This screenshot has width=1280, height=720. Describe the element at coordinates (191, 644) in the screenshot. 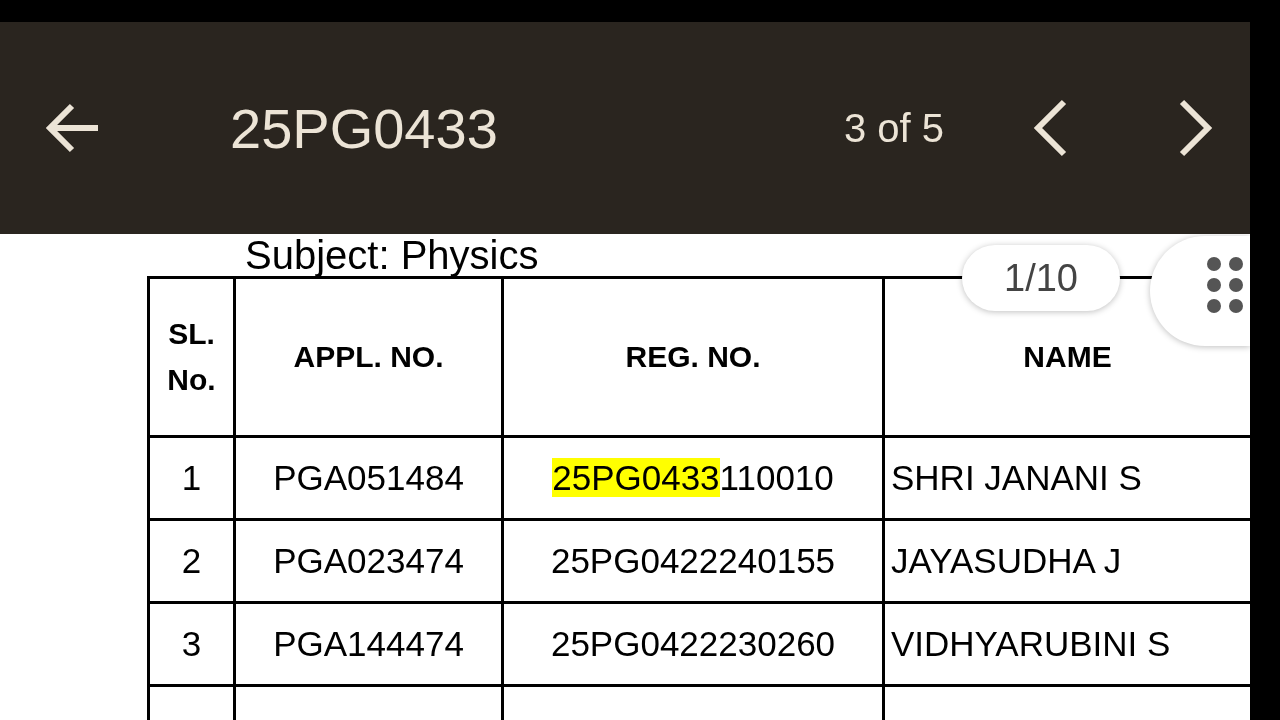

I see `table-cell: 3` at that location.